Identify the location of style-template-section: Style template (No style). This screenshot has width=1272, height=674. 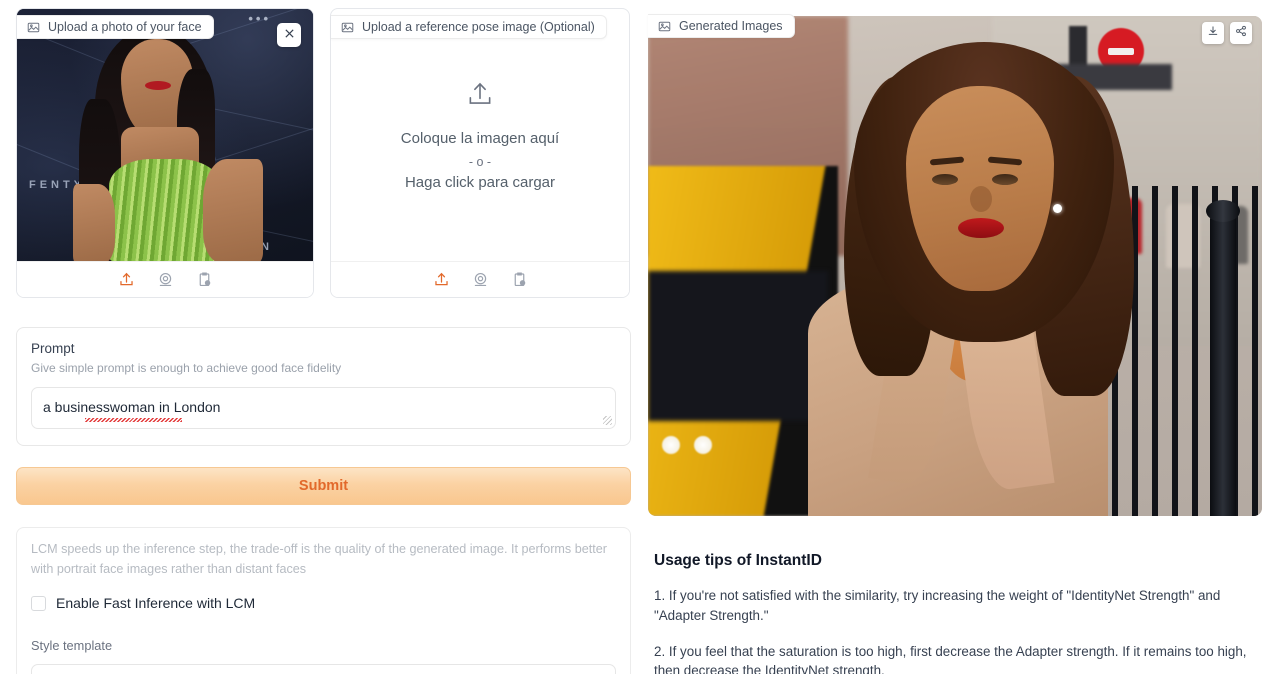
(323, 649).